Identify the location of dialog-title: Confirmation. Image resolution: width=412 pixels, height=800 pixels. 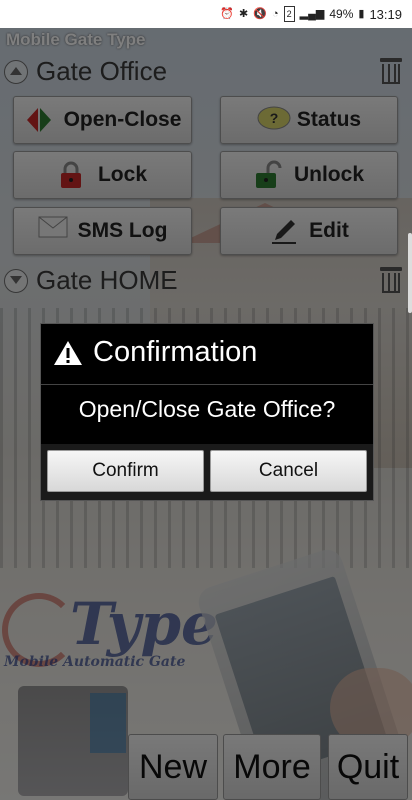
(175, 352).